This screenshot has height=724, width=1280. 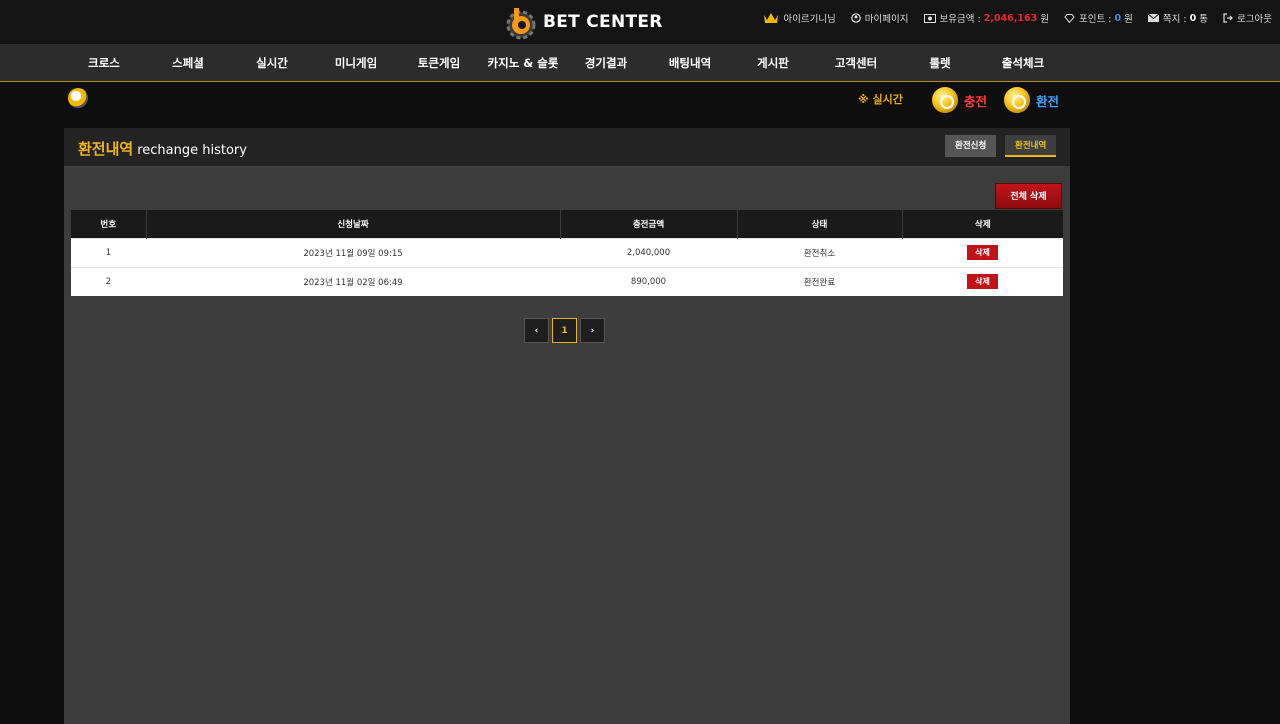 I want to click on nav-item-support: 고객센터, so click(x=856, y=63).